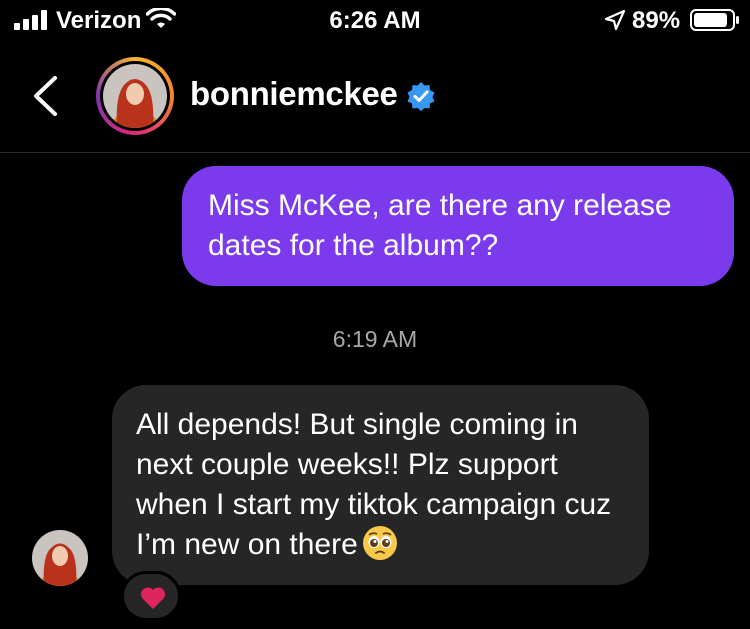 The image size is (750, 629). I want to click on profile-avatar, so click(135, 96).